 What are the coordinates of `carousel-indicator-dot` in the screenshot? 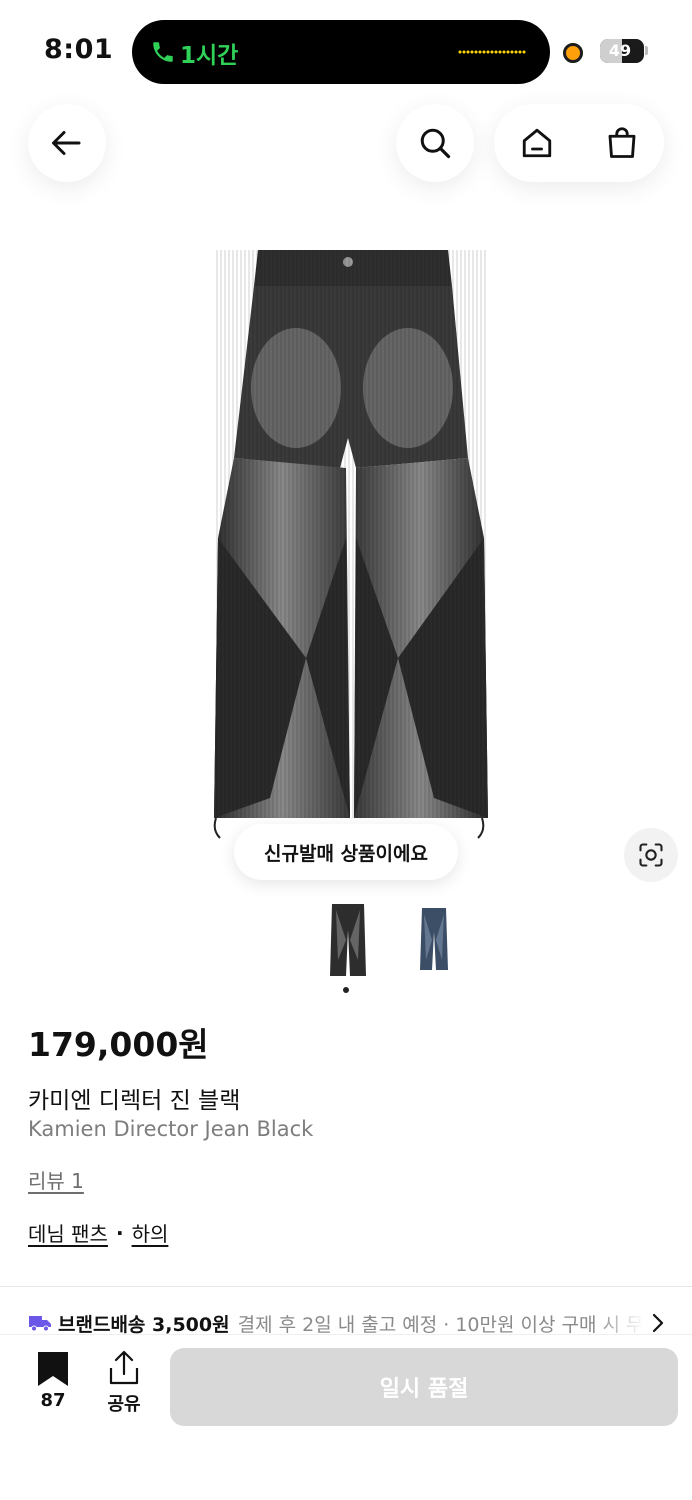 It's located at (346, 990).